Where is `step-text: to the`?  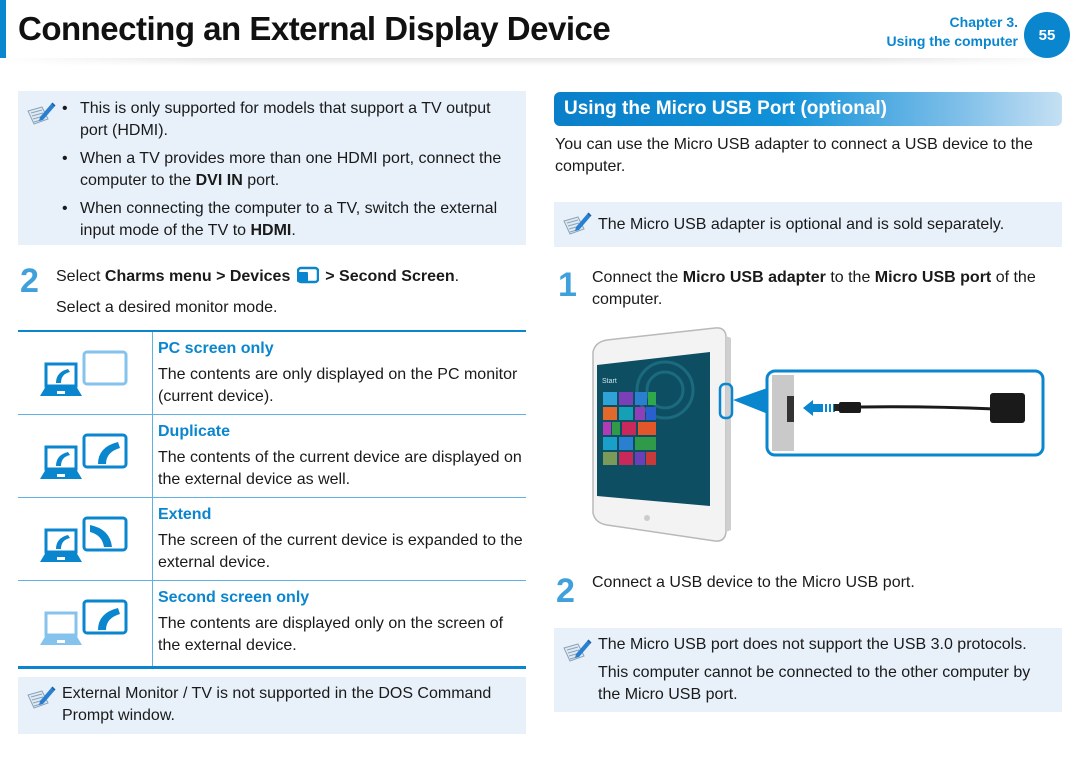 step-text: to the is located at coordinates (850, 277).